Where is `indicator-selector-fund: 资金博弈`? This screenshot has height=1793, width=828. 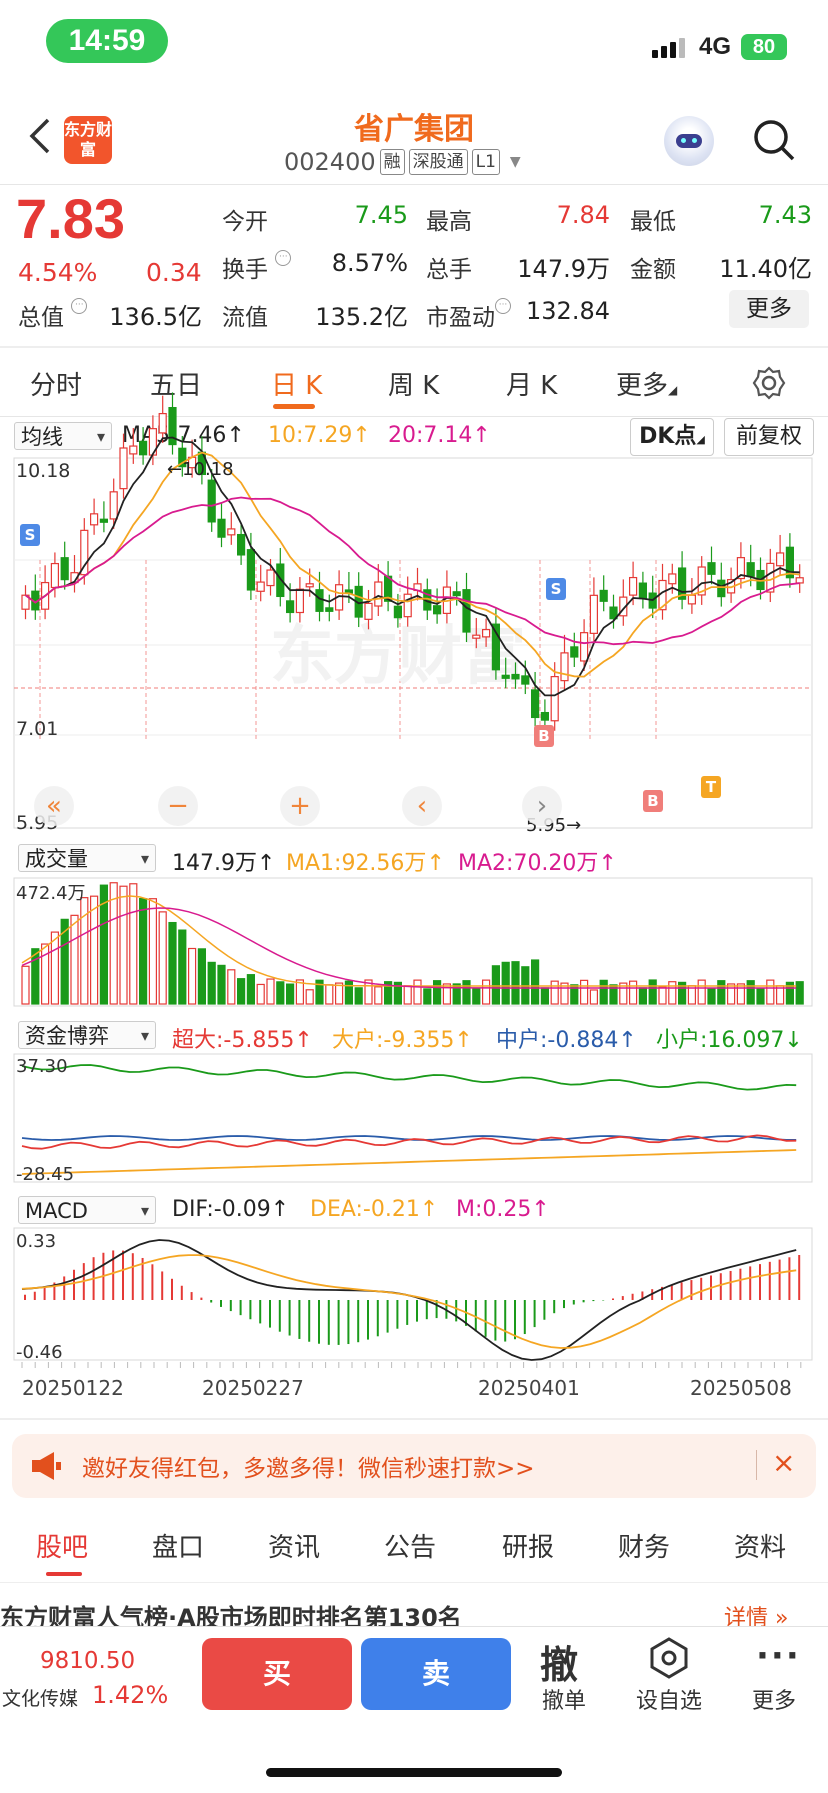
indicator-selector-fund: 资金博弈 is located at coordinates (87, 1035).